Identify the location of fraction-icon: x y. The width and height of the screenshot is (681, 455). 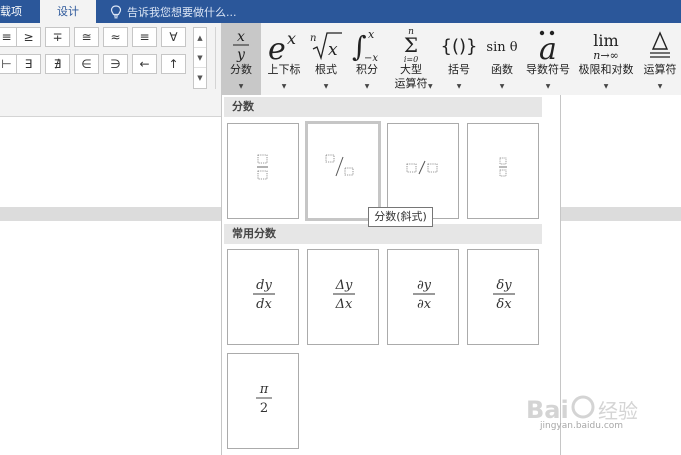
(241, 45).